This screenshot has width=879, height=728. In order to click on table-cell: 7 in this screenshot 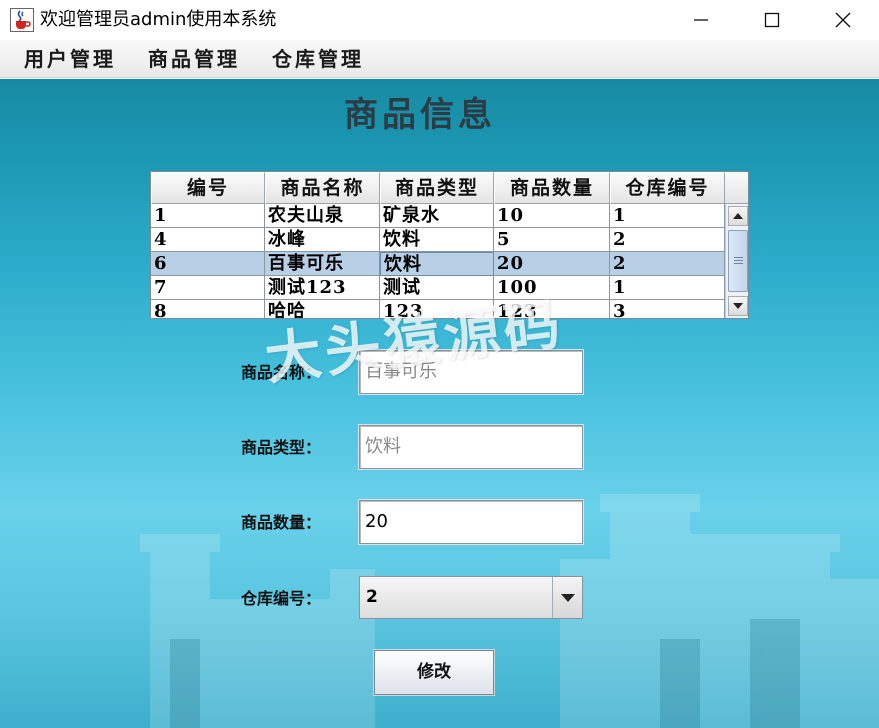, I will do `click(208, 288)`.